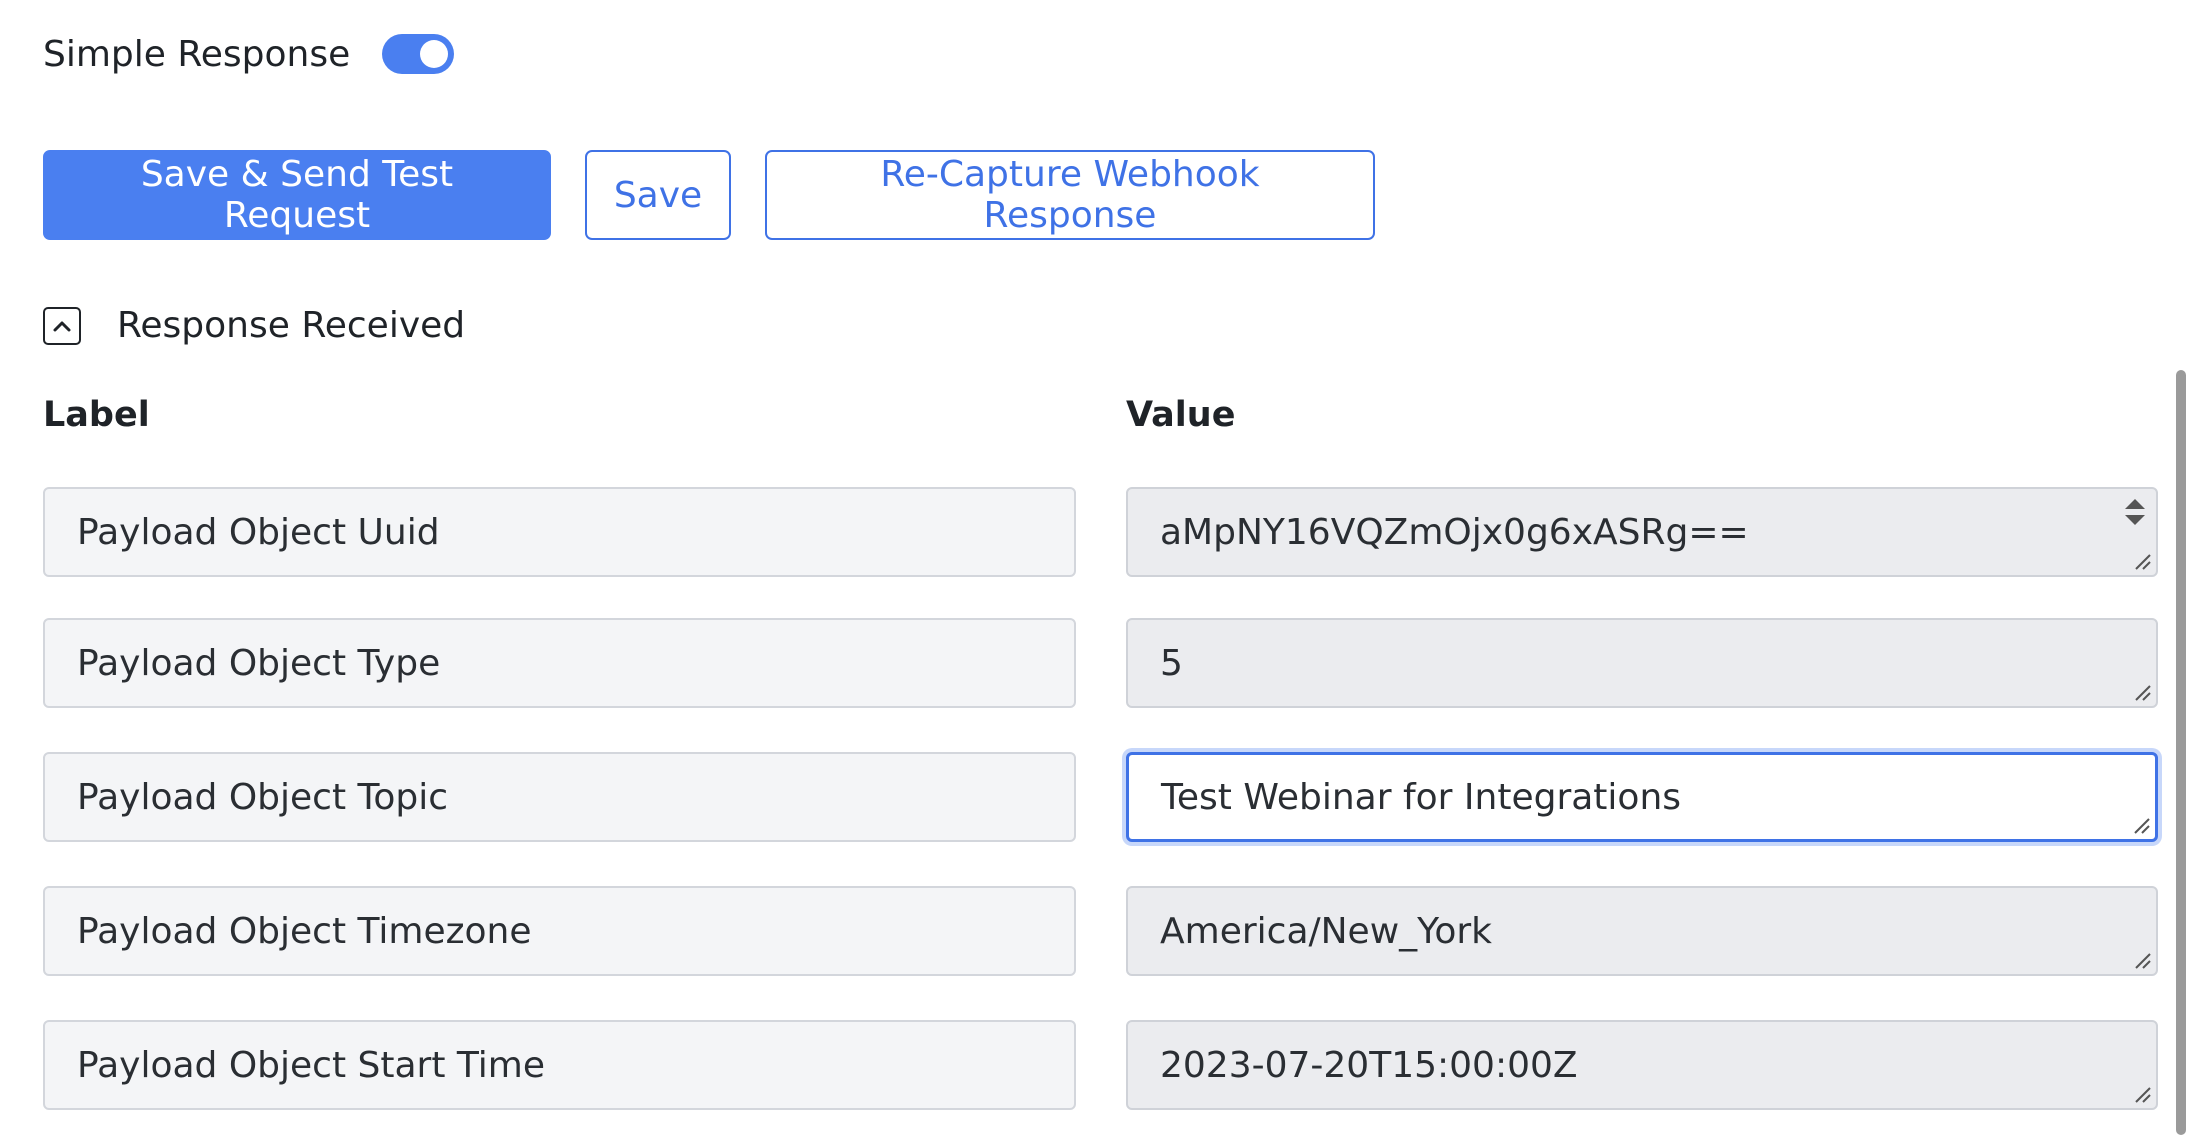  I want to click on value-text: 2023-07-20T15:00:00Z, so click(1369, 1065).